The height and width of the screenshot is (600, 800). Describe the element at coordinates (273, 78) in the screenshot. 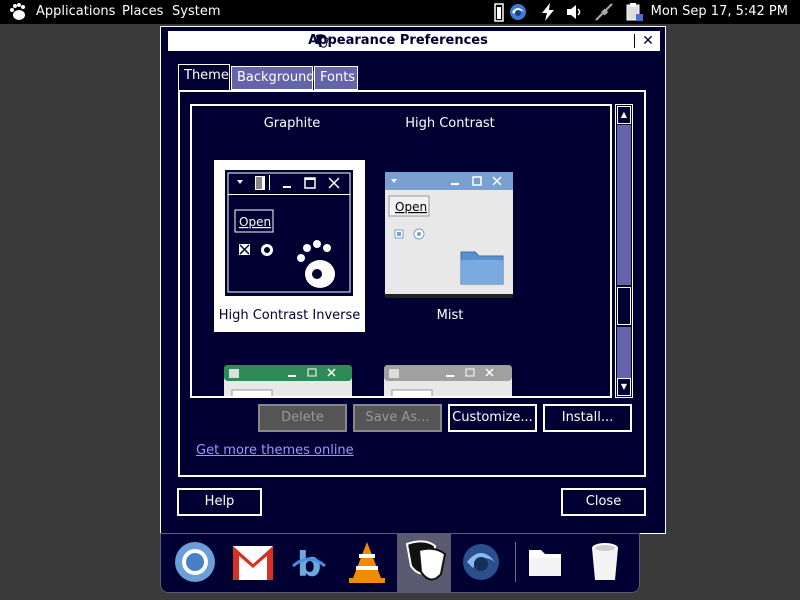

I see `tab-background: Background` at that location.